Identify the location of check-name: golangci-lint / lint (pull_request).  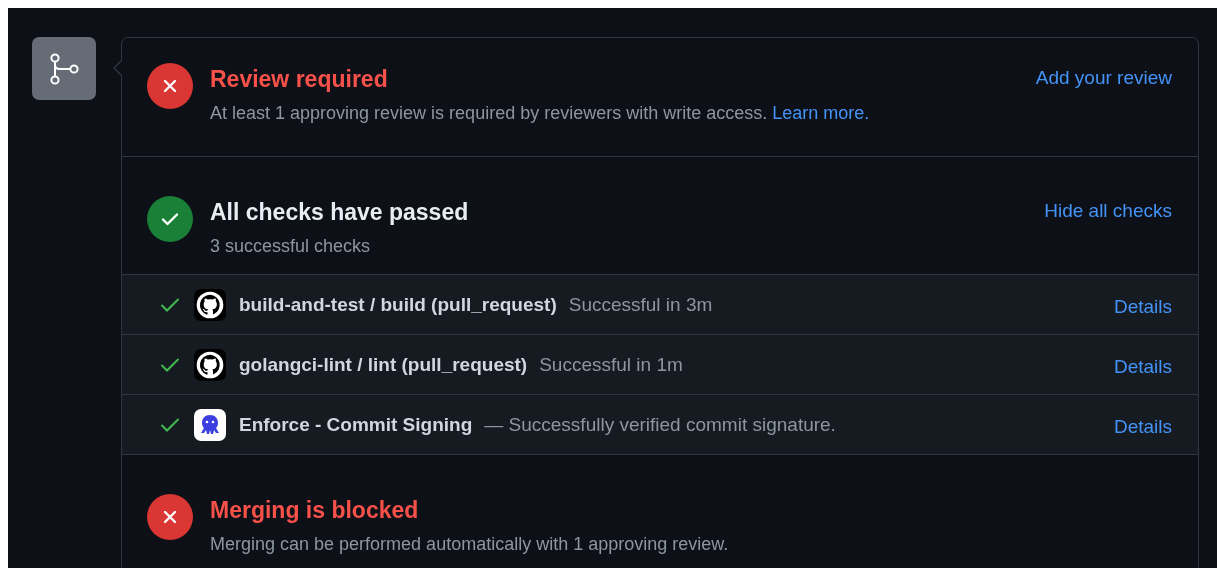
(383, 364).